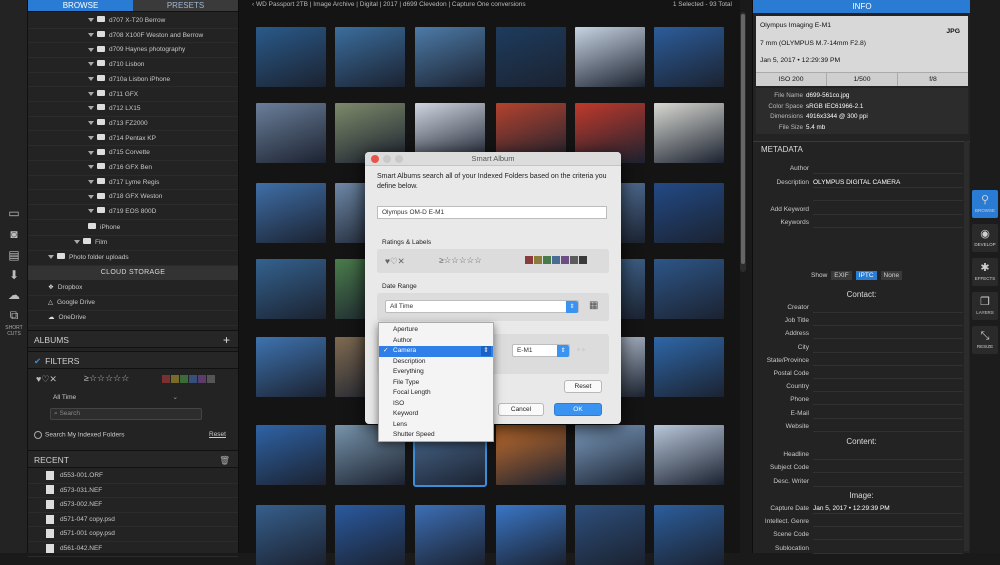  What do you see at coordinates (14, 234) in the screenshot?
I see `camera-icon: ◙` at bounding box center [14, 234].